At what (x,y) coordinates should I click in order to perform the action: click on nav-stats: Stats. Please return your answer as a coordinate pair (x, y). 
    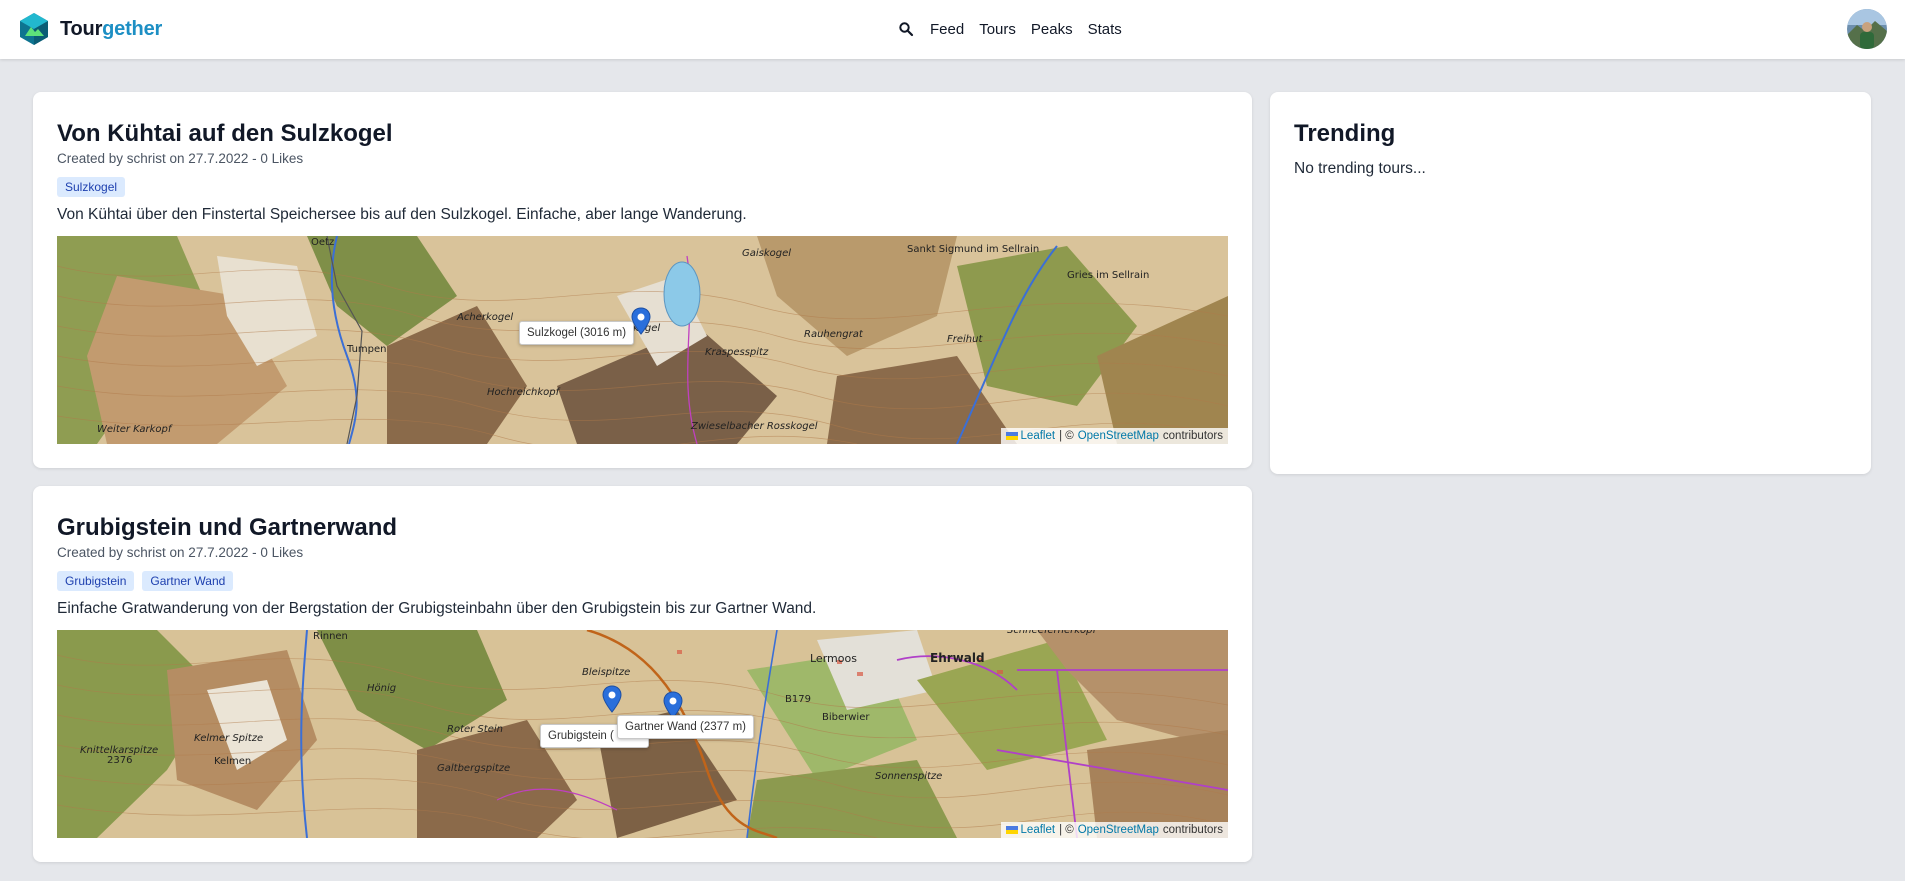
    Looking at the image, I should click on (1105, 29).